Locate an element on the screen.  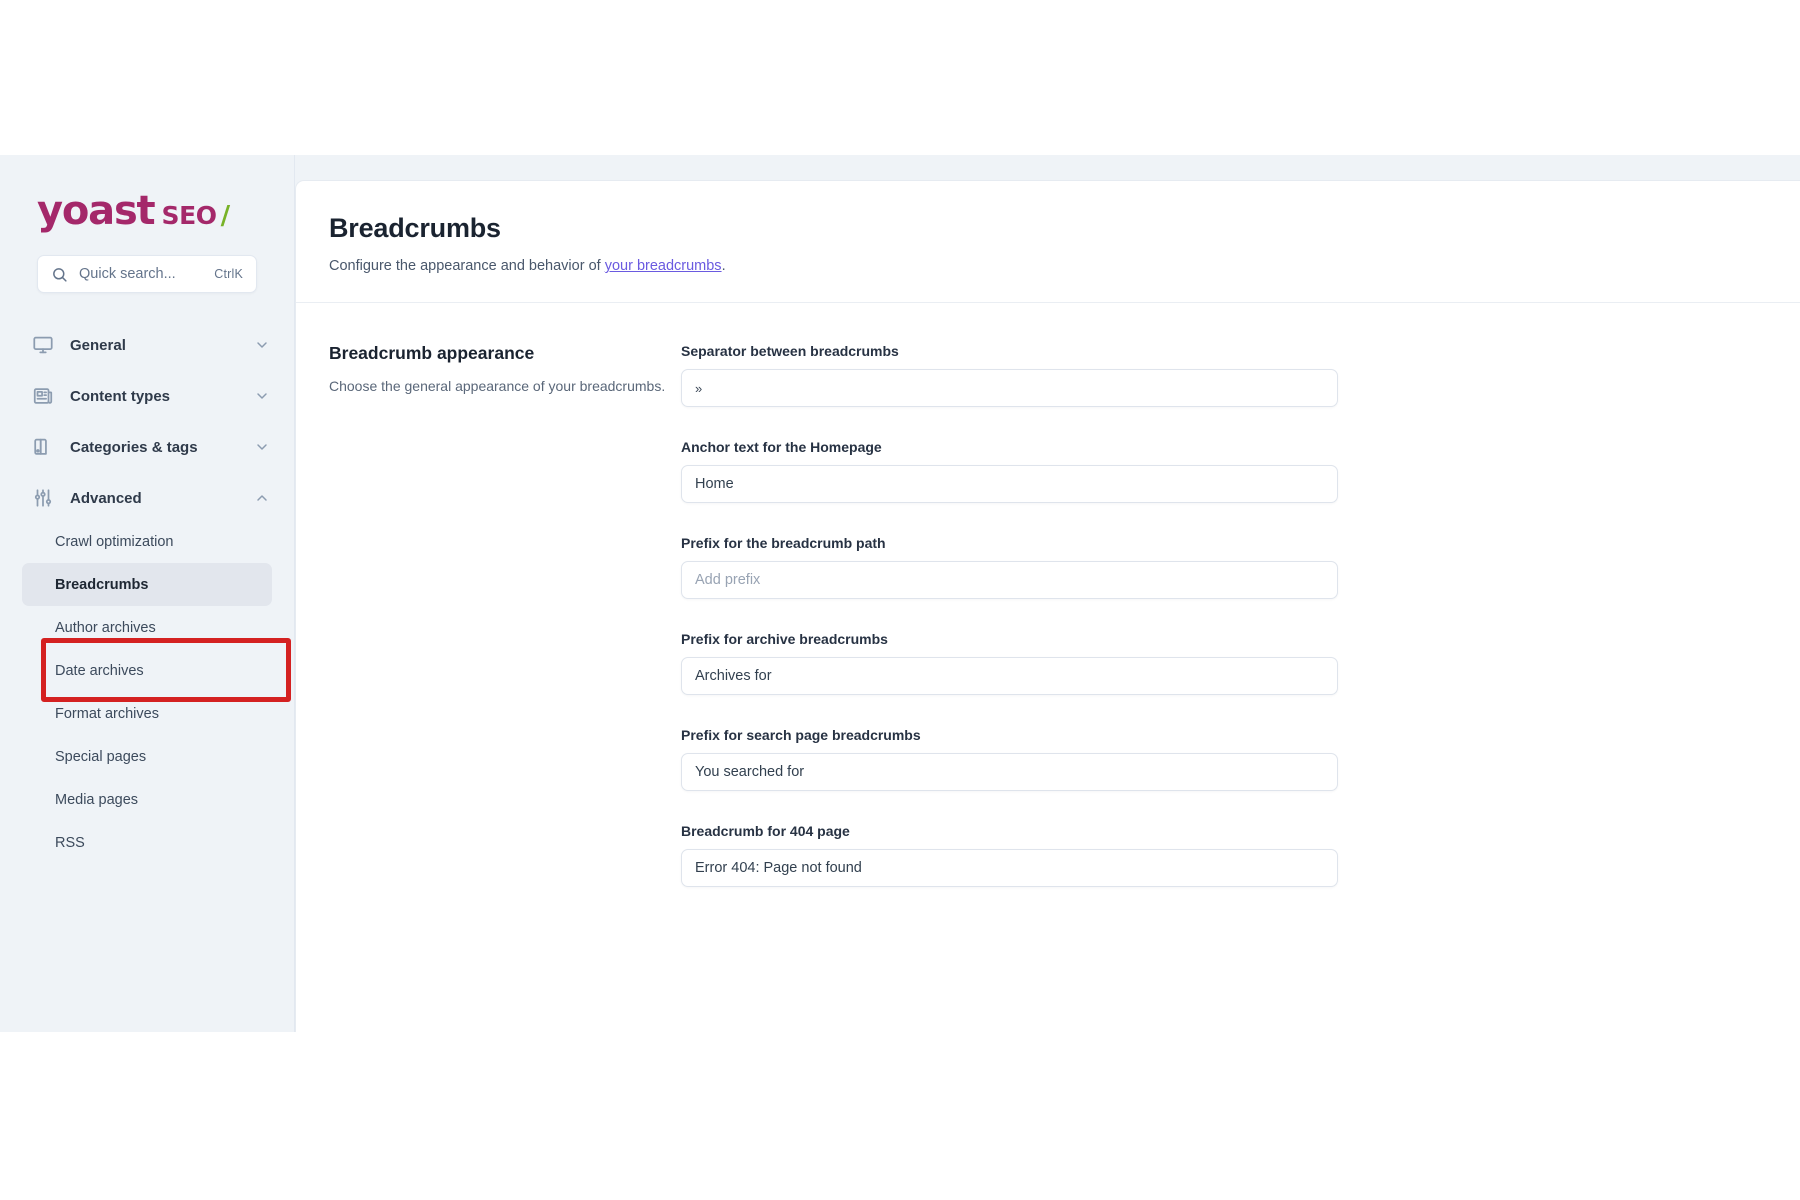
field-homepage-anchor: Anchor text for the Homepage is located at coordinates (1011, 471).